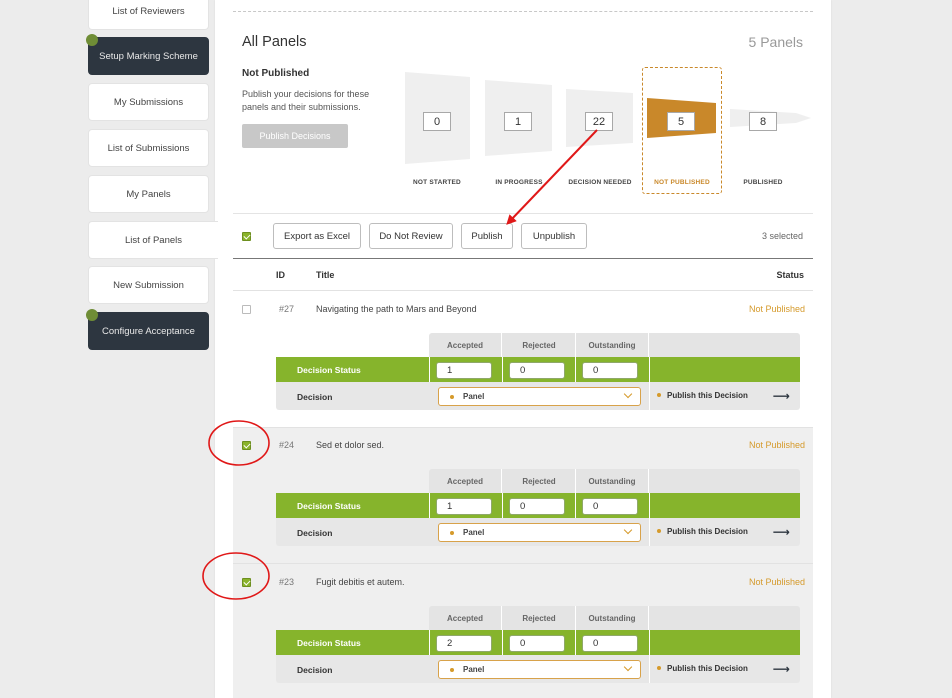 This screenshot has width=952, height=698. Describe the element at coordinates (147, 54) in the screenshot. I see `sidebar-item-setup-marking-scheme: Setup Marking Scheme` at that location.